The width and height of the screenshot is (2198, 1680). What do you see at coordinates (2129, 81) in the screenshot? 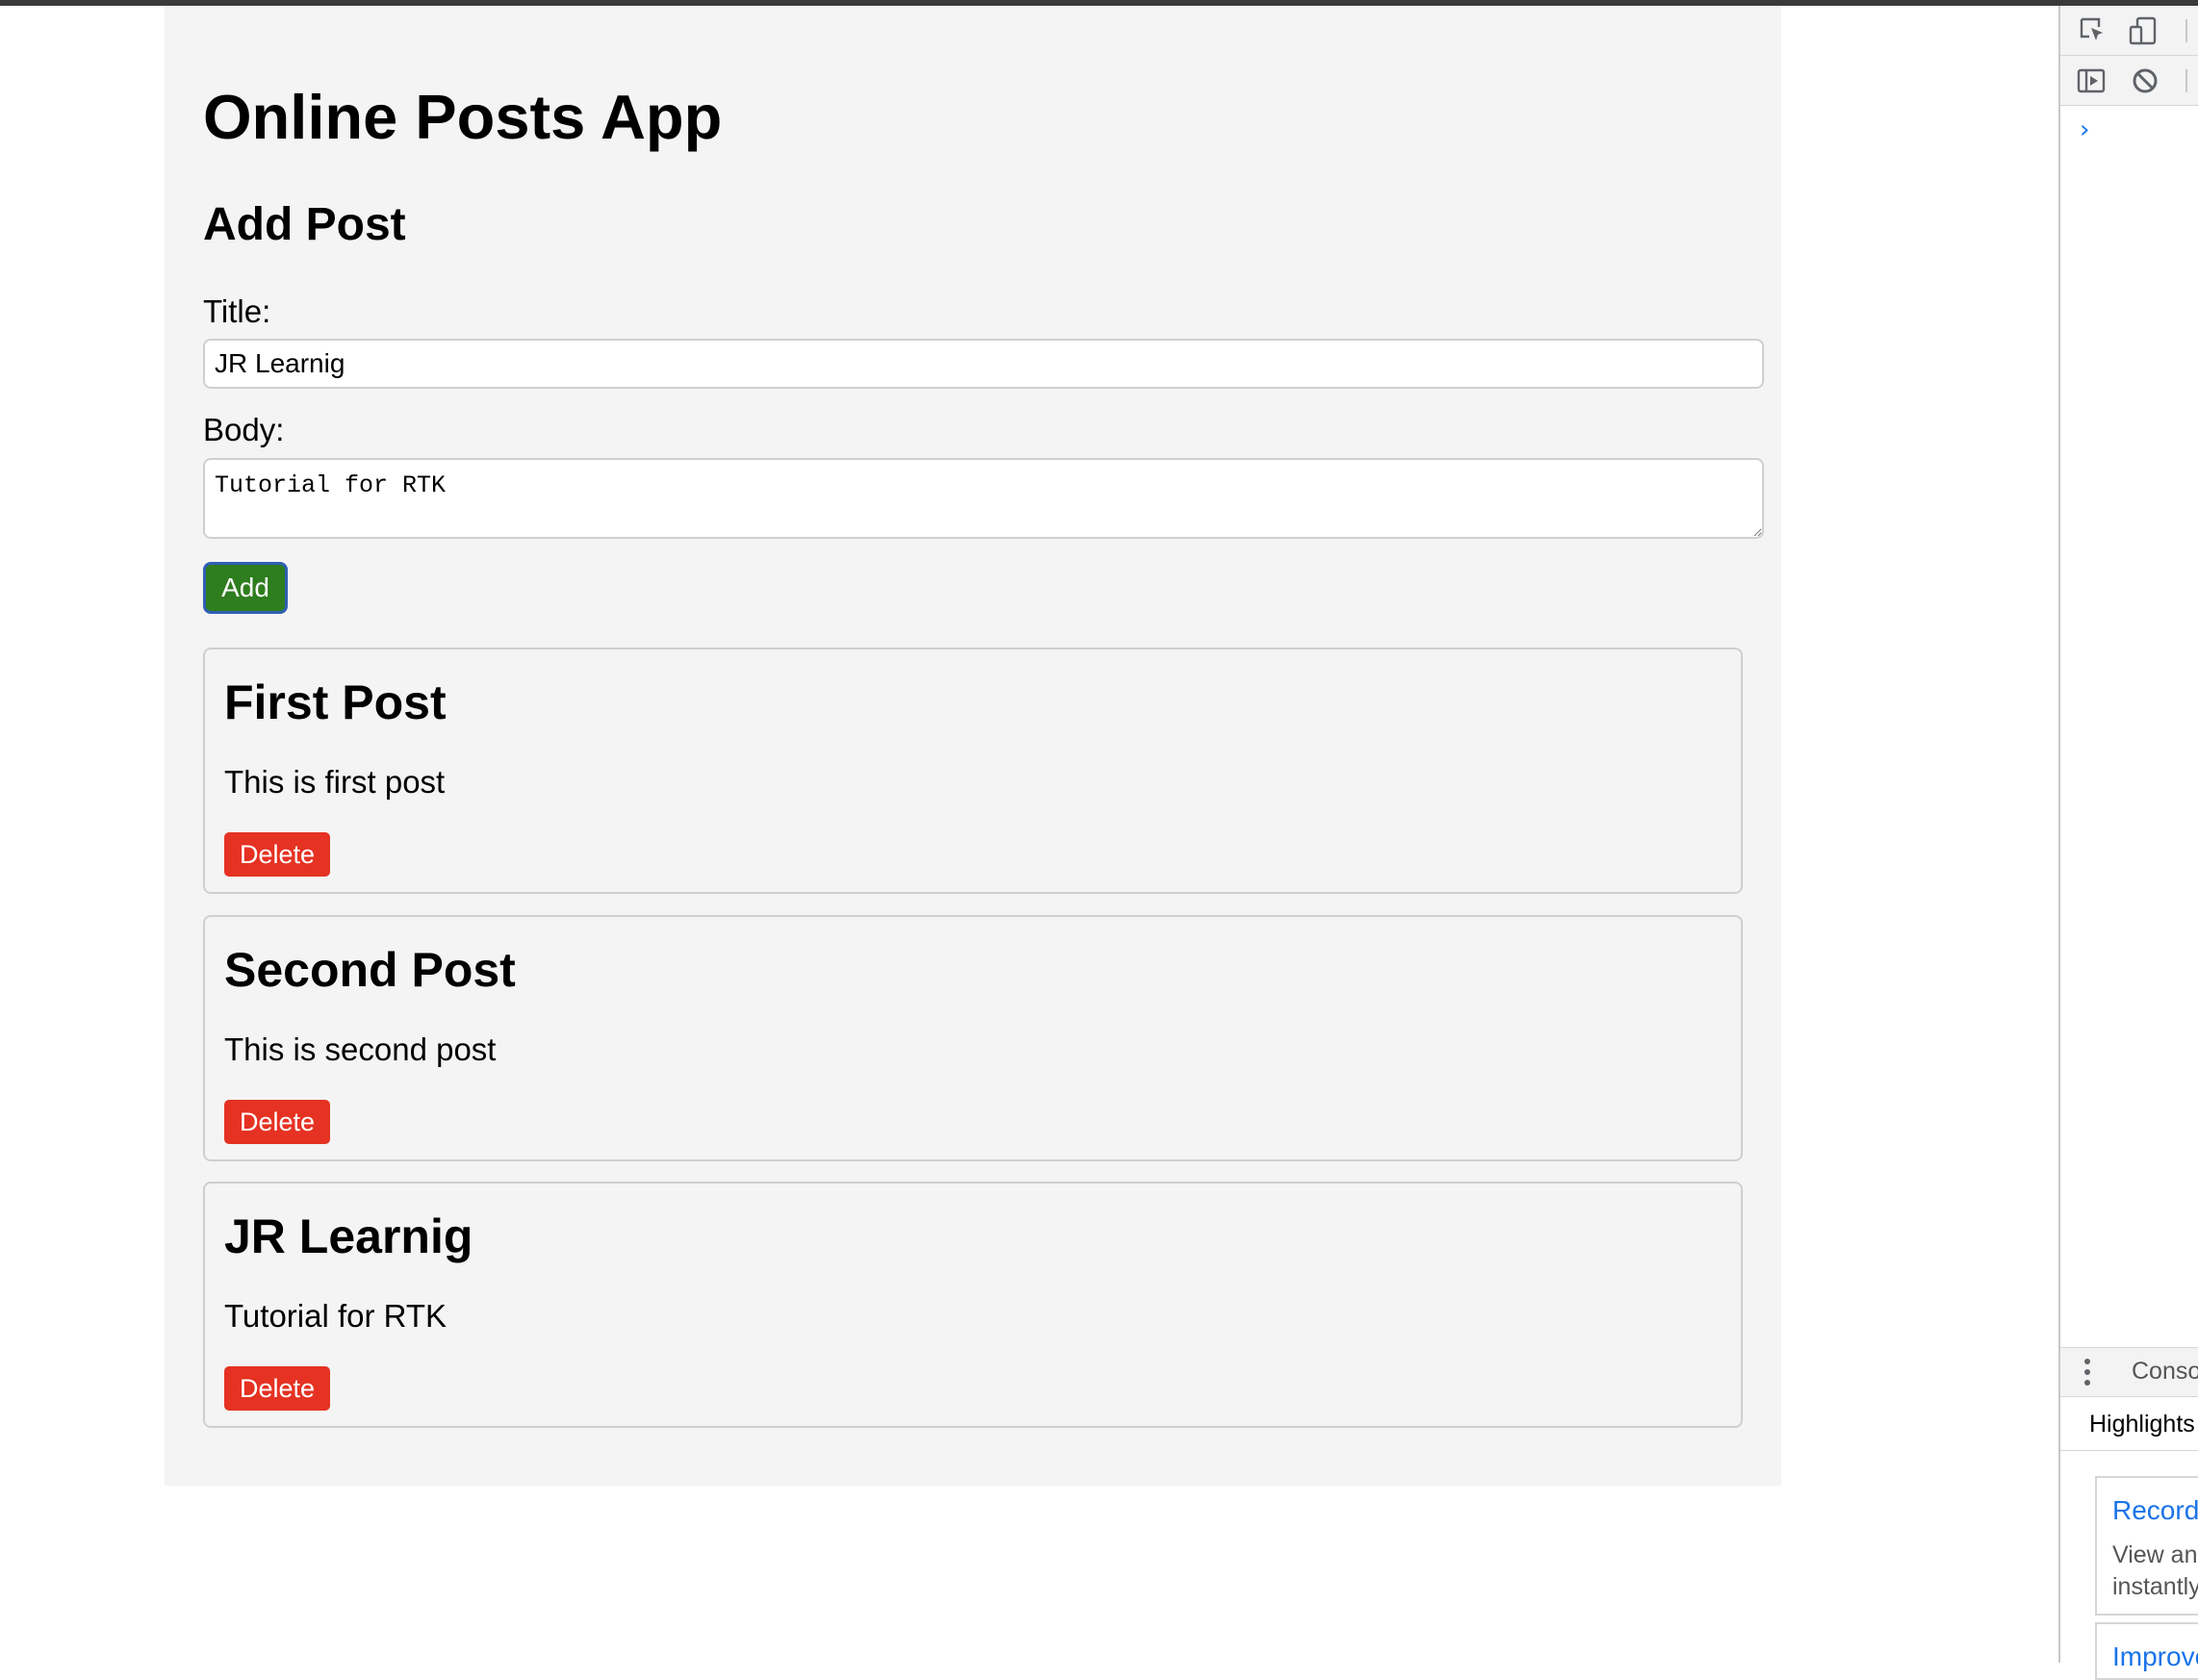
I see `console-toolbar` at bounding box center [2129, 81].